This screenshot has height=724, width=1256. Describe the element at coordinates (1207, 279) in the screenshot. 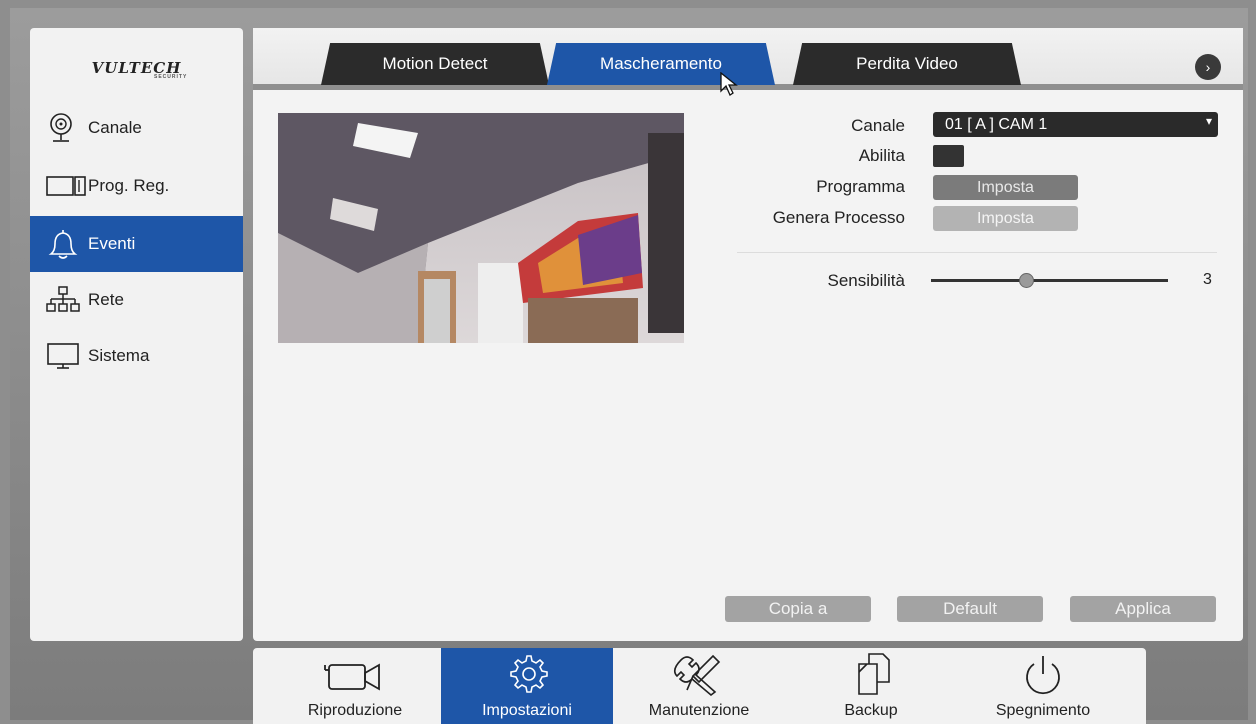

I see `sensibilita-value: 3` at that location.